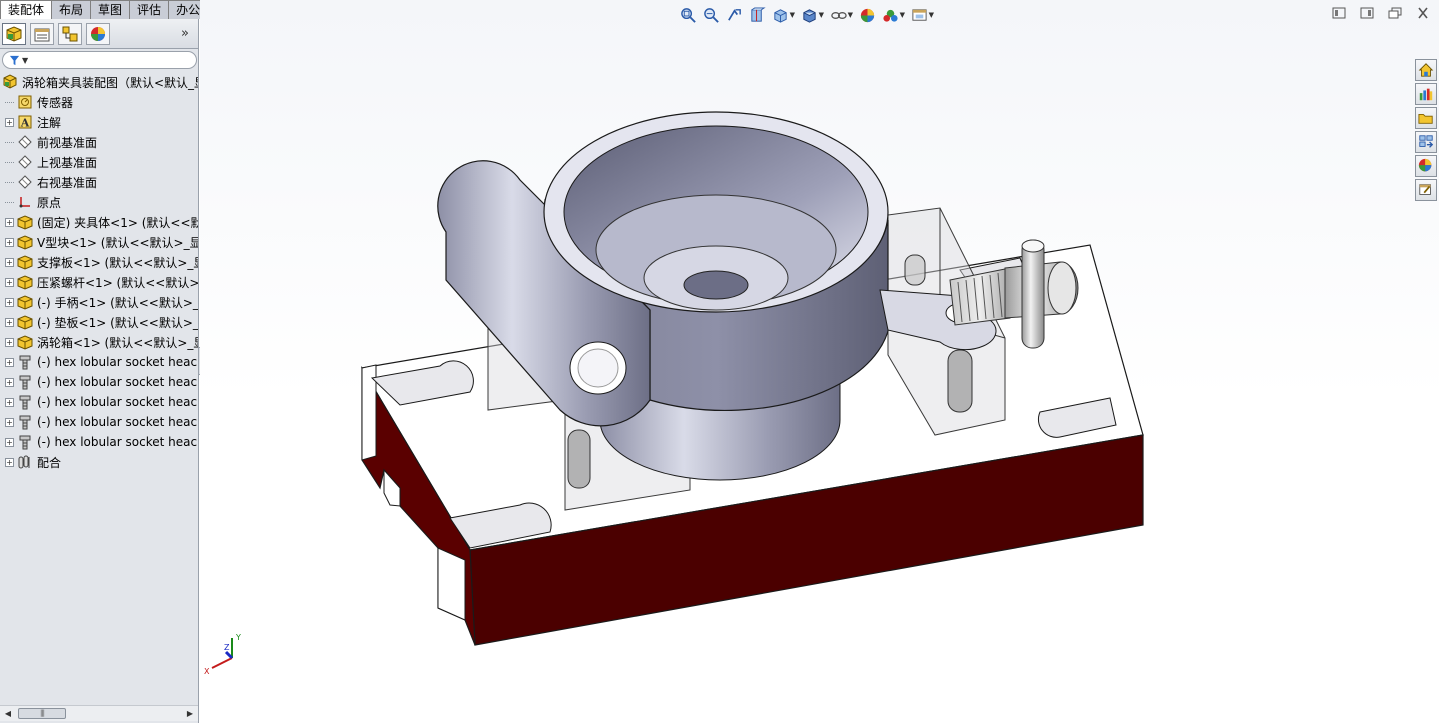 This screenshot has height=723, width=1439. What do you see at coordinates (110, 9) in the screenshot?
I see `tab-sketch: 草图` at bounding box center [110, 9].